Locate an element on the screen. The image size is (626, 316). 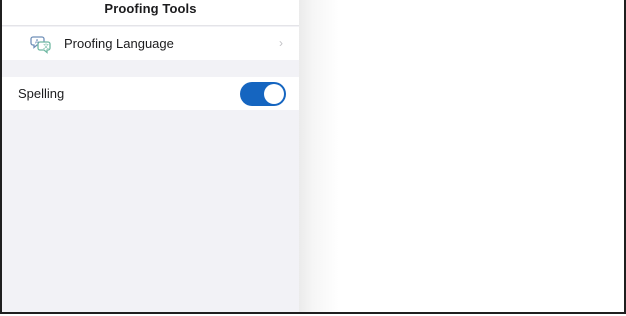
panel-title: Proofing Tools is located at coordinates (150, 8).